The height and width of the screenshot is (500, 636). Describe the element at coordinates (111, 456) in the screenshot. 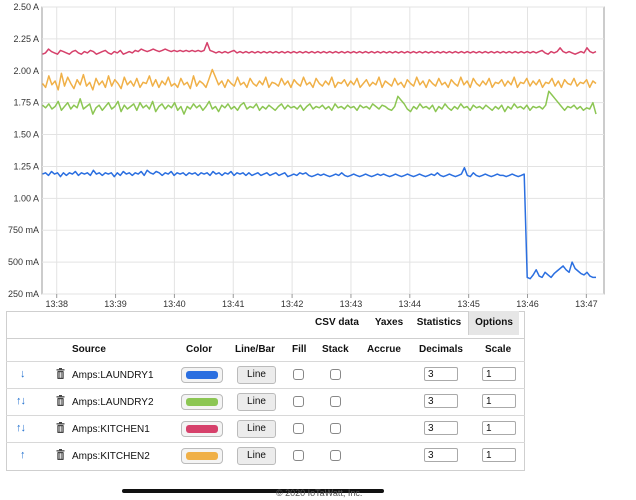

I see `source-label: Amps:KITCHEN2` at that location.